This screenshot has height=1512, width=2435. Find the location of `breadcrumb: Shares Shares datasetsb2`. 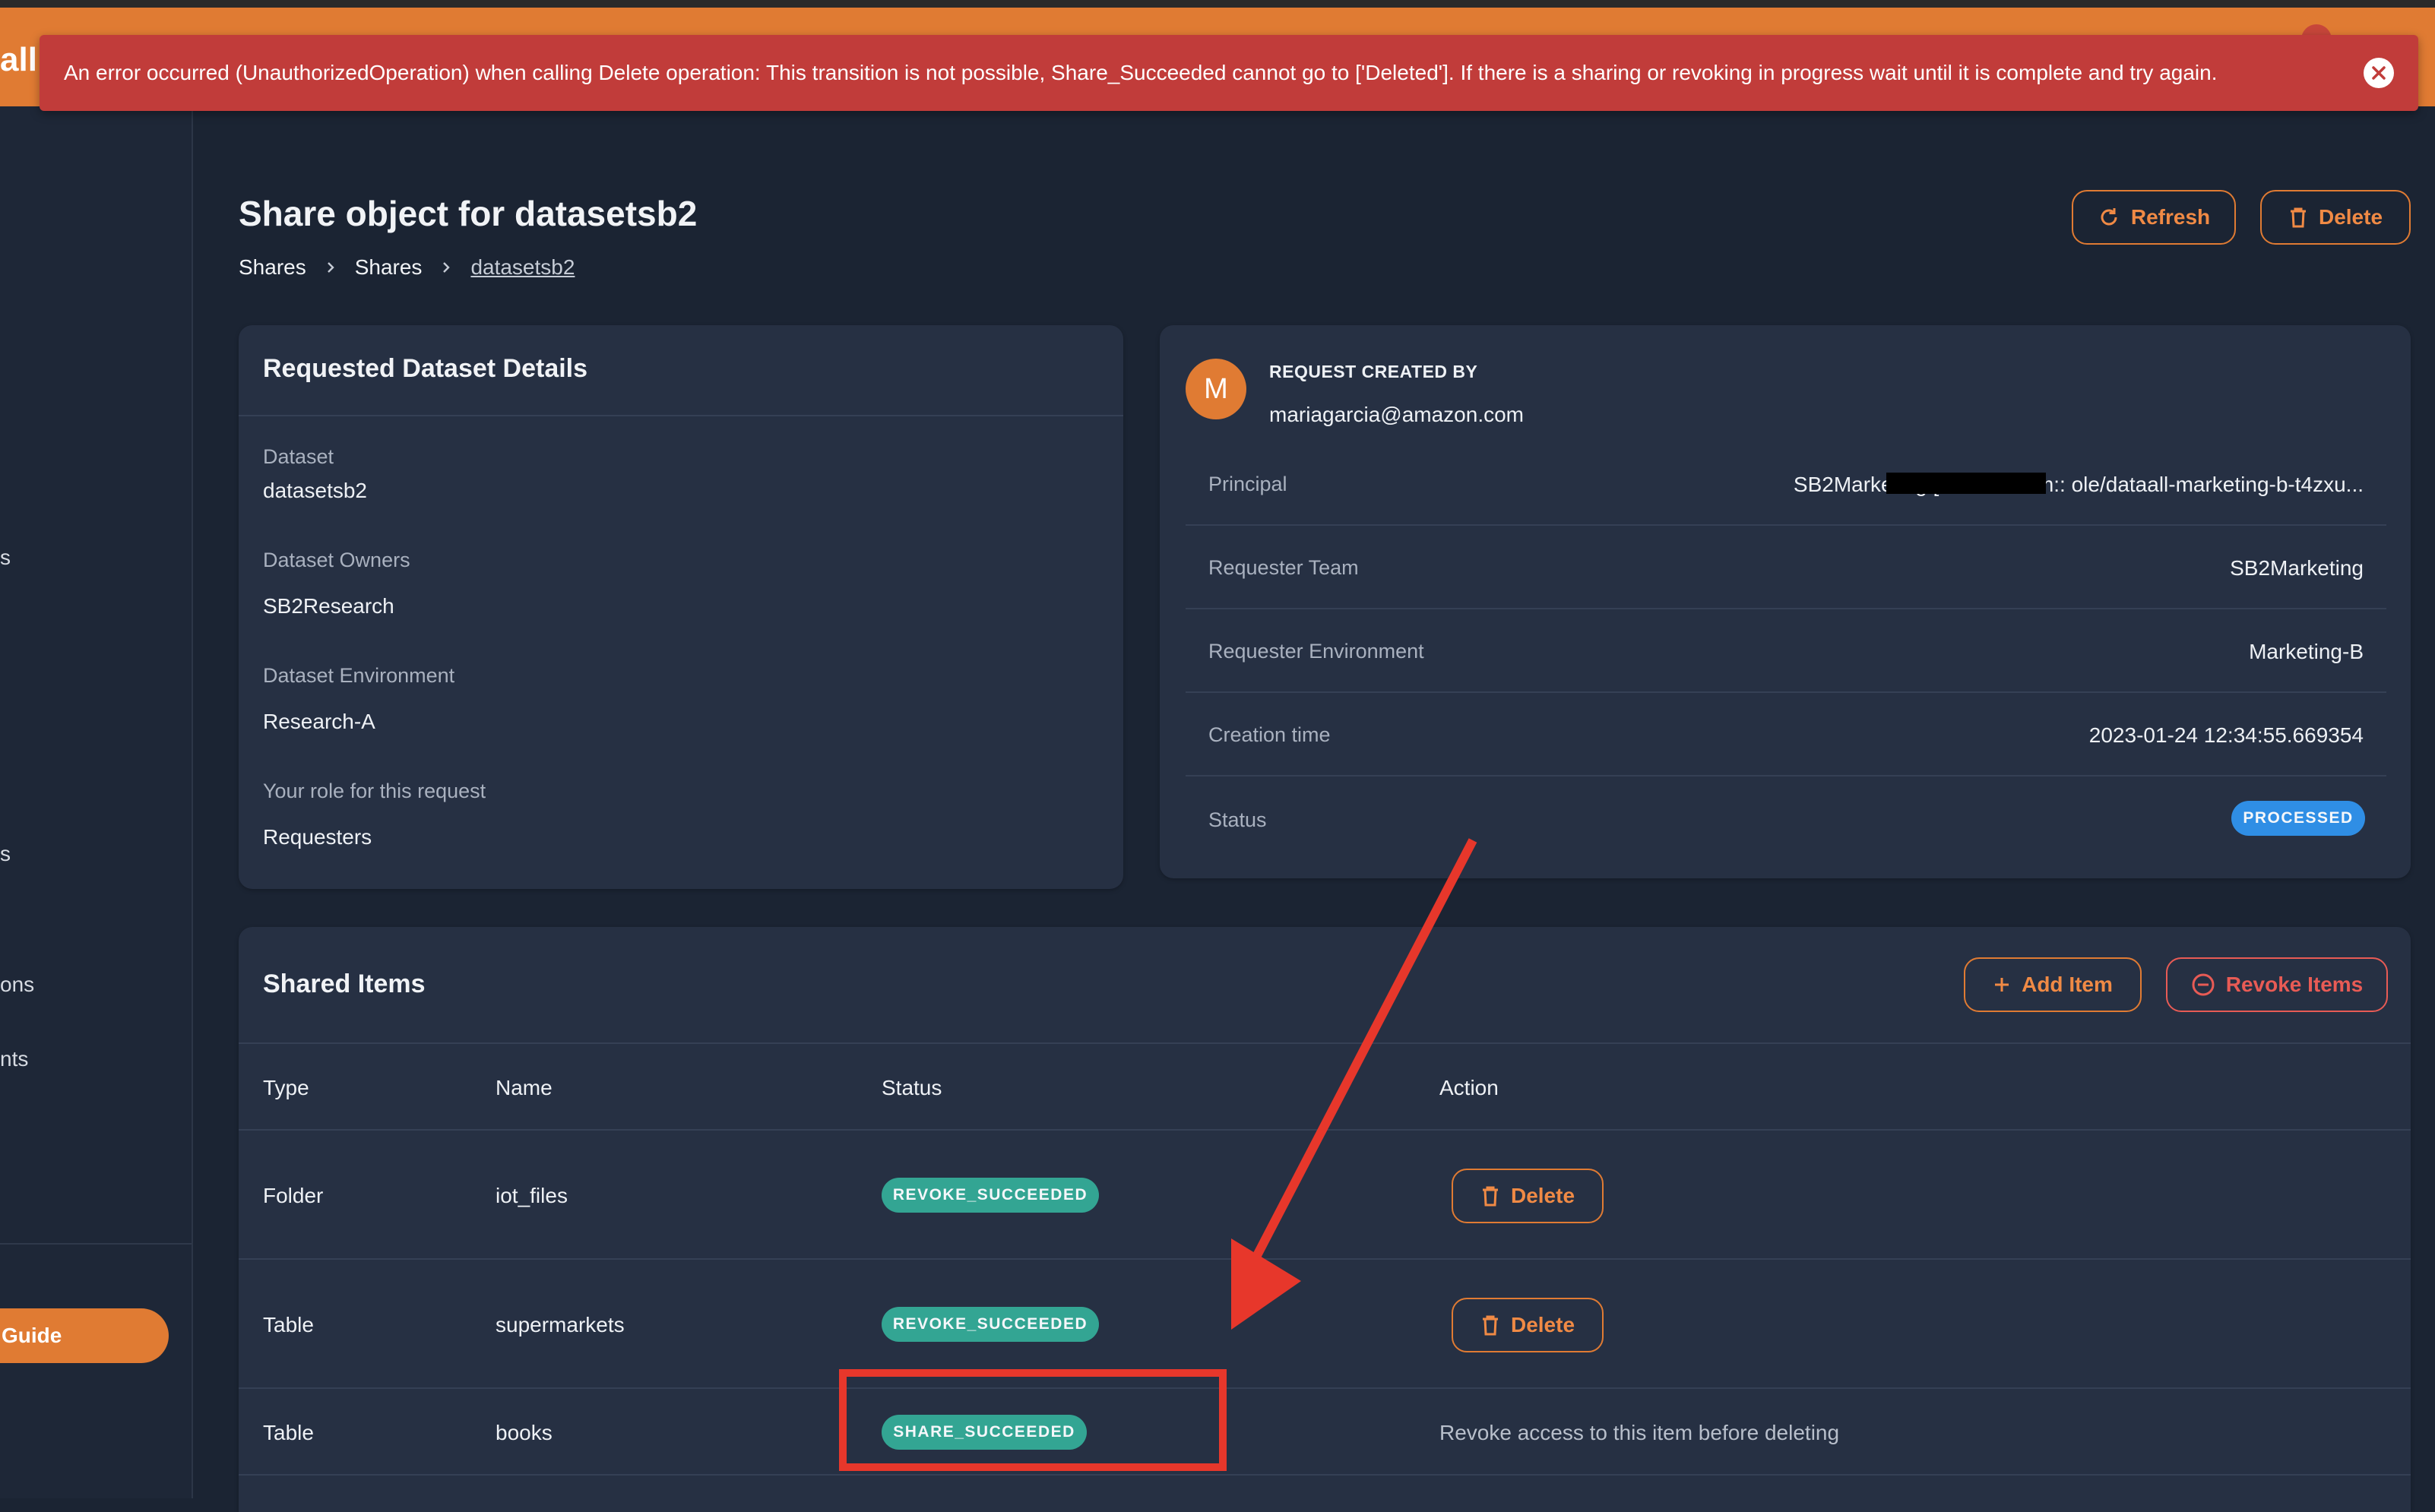

breadcrumb: Shares Shares datasetsb2 is located at coordinates (407, 267).